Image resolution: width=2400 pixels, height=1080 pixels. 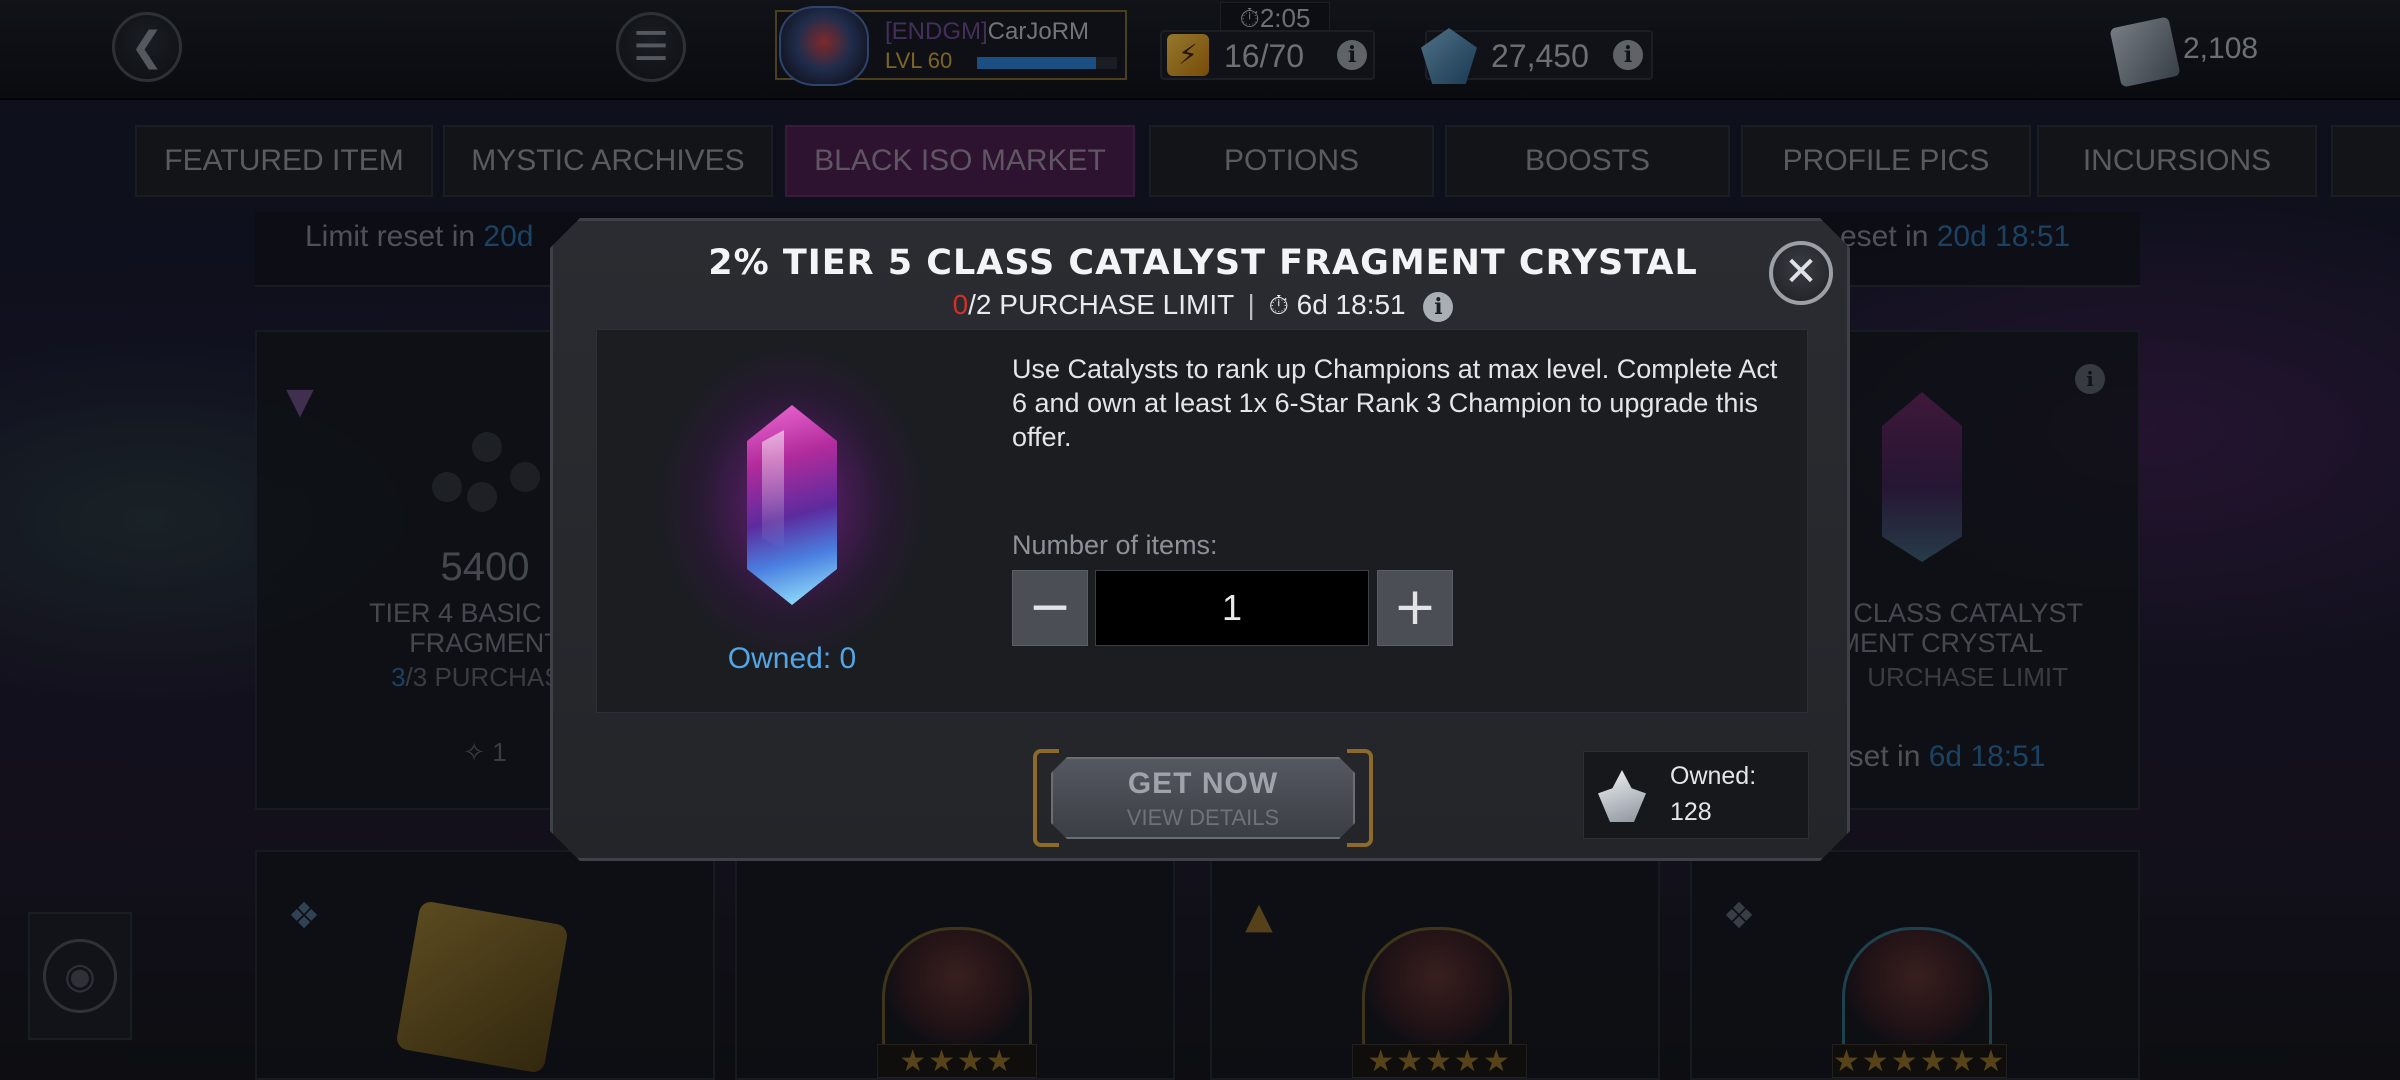 I want to click on modal-purchase-limit: 0/2 PURCHASE LIMIT | ⏱ 6d 18:51 i, so click(x=1201, y=305).